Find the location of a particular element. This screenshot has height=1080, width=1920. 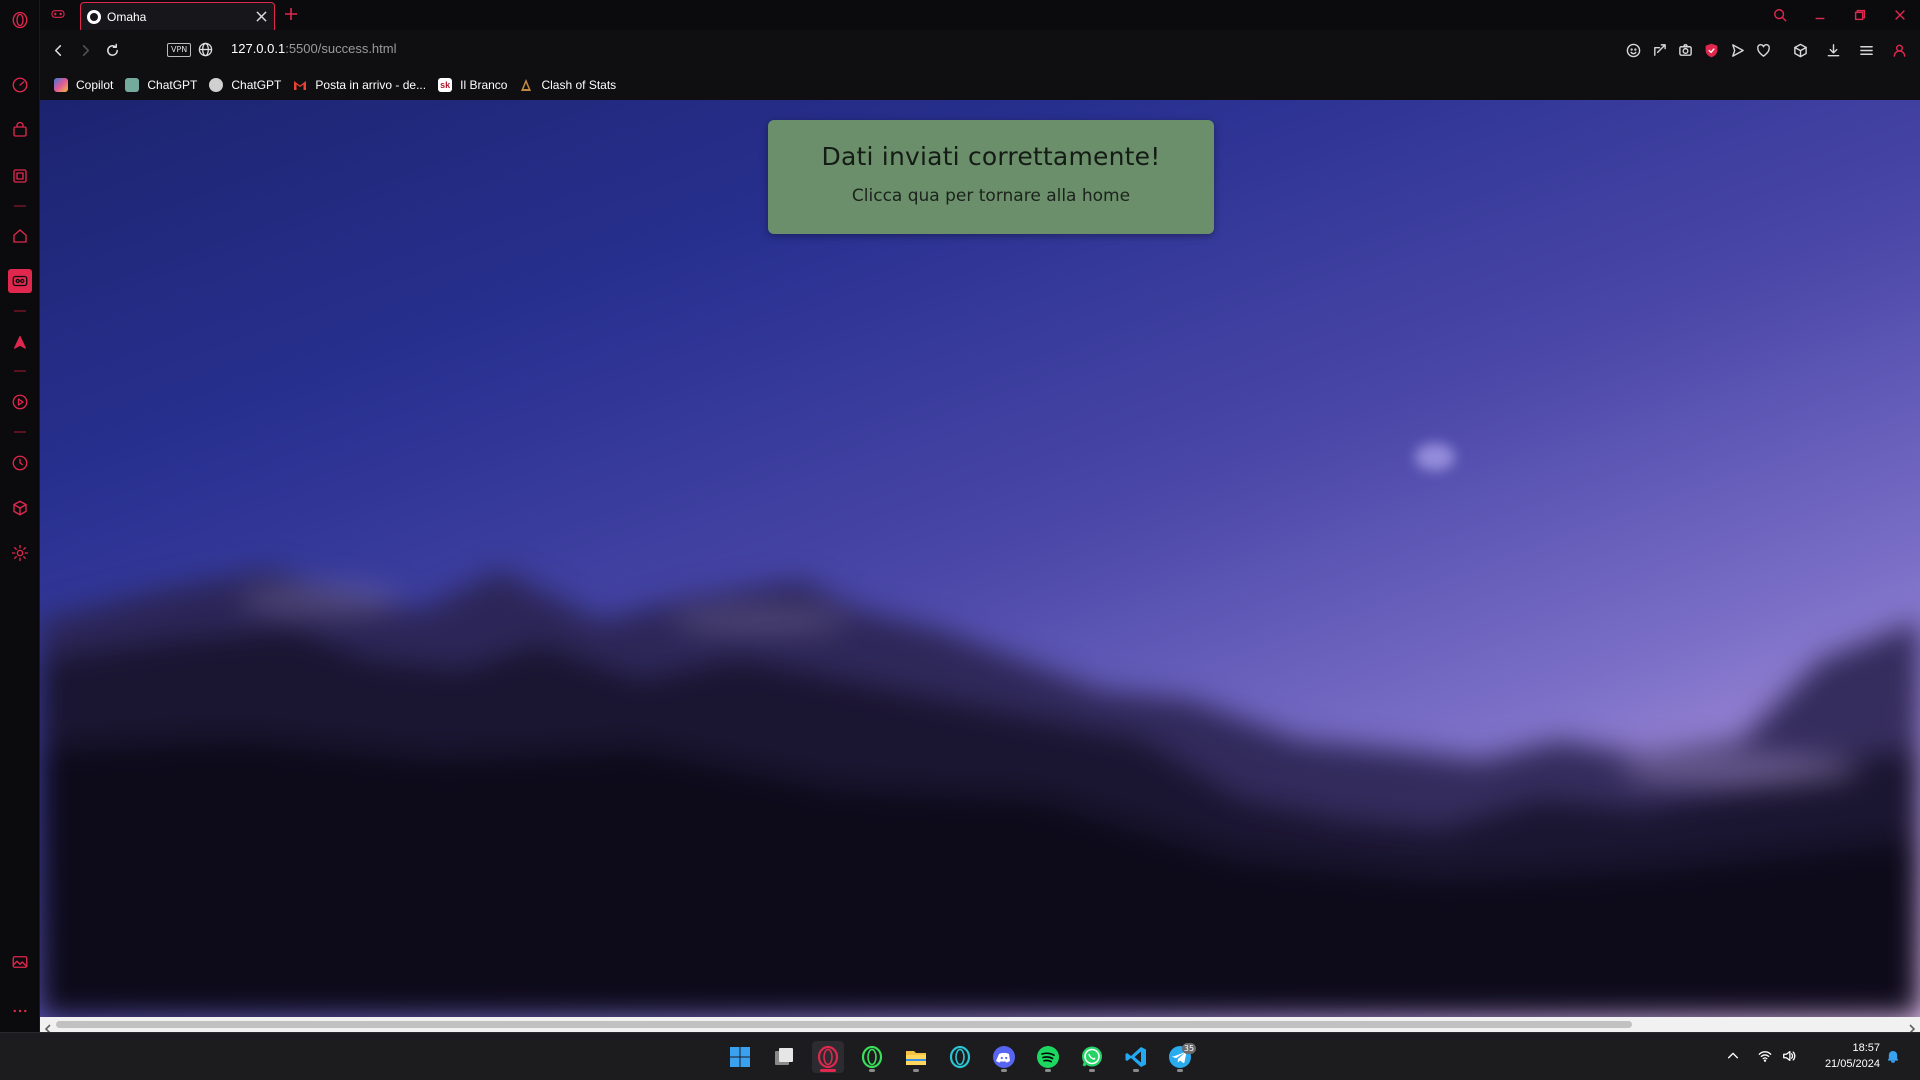

active-indicator is located at coordinates (828, 1070).